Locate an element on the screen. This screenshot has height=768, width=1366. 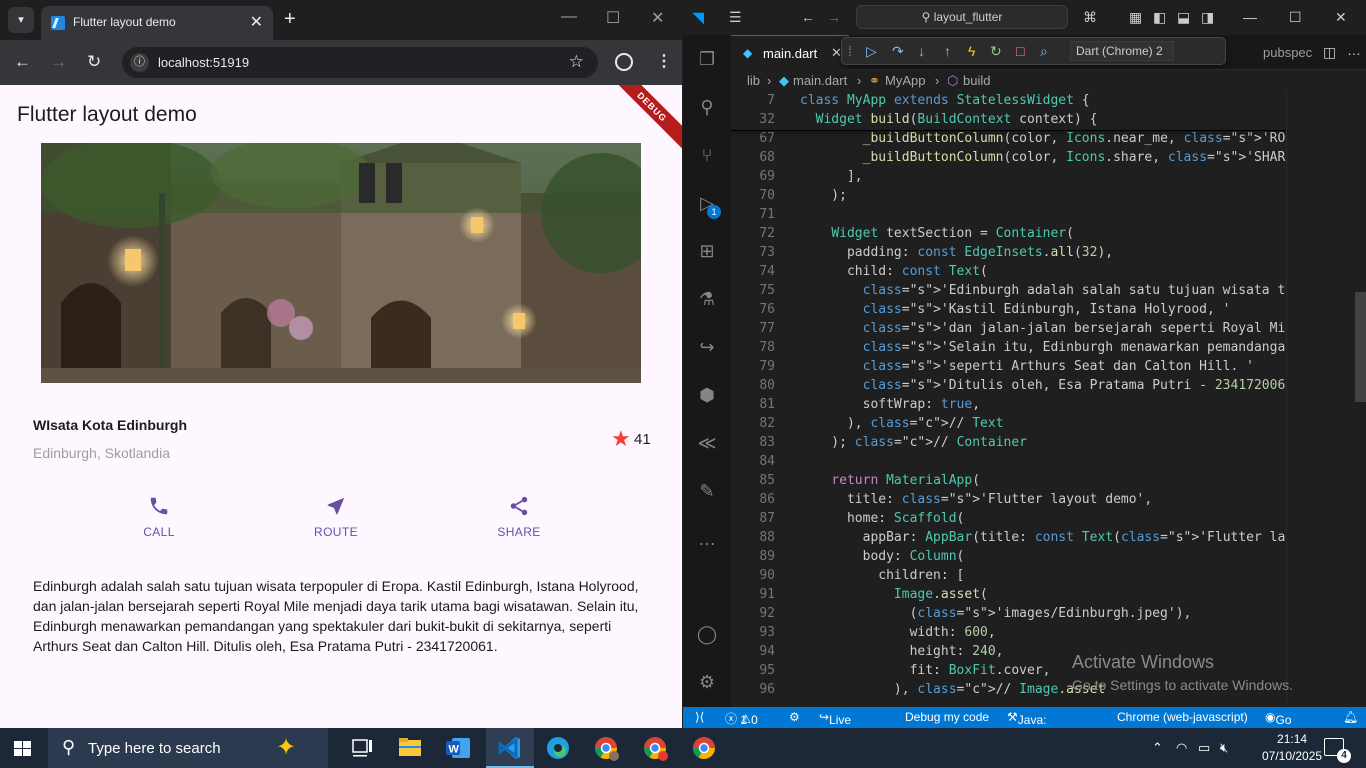
edge-icon is located at coordinates (558, 748).